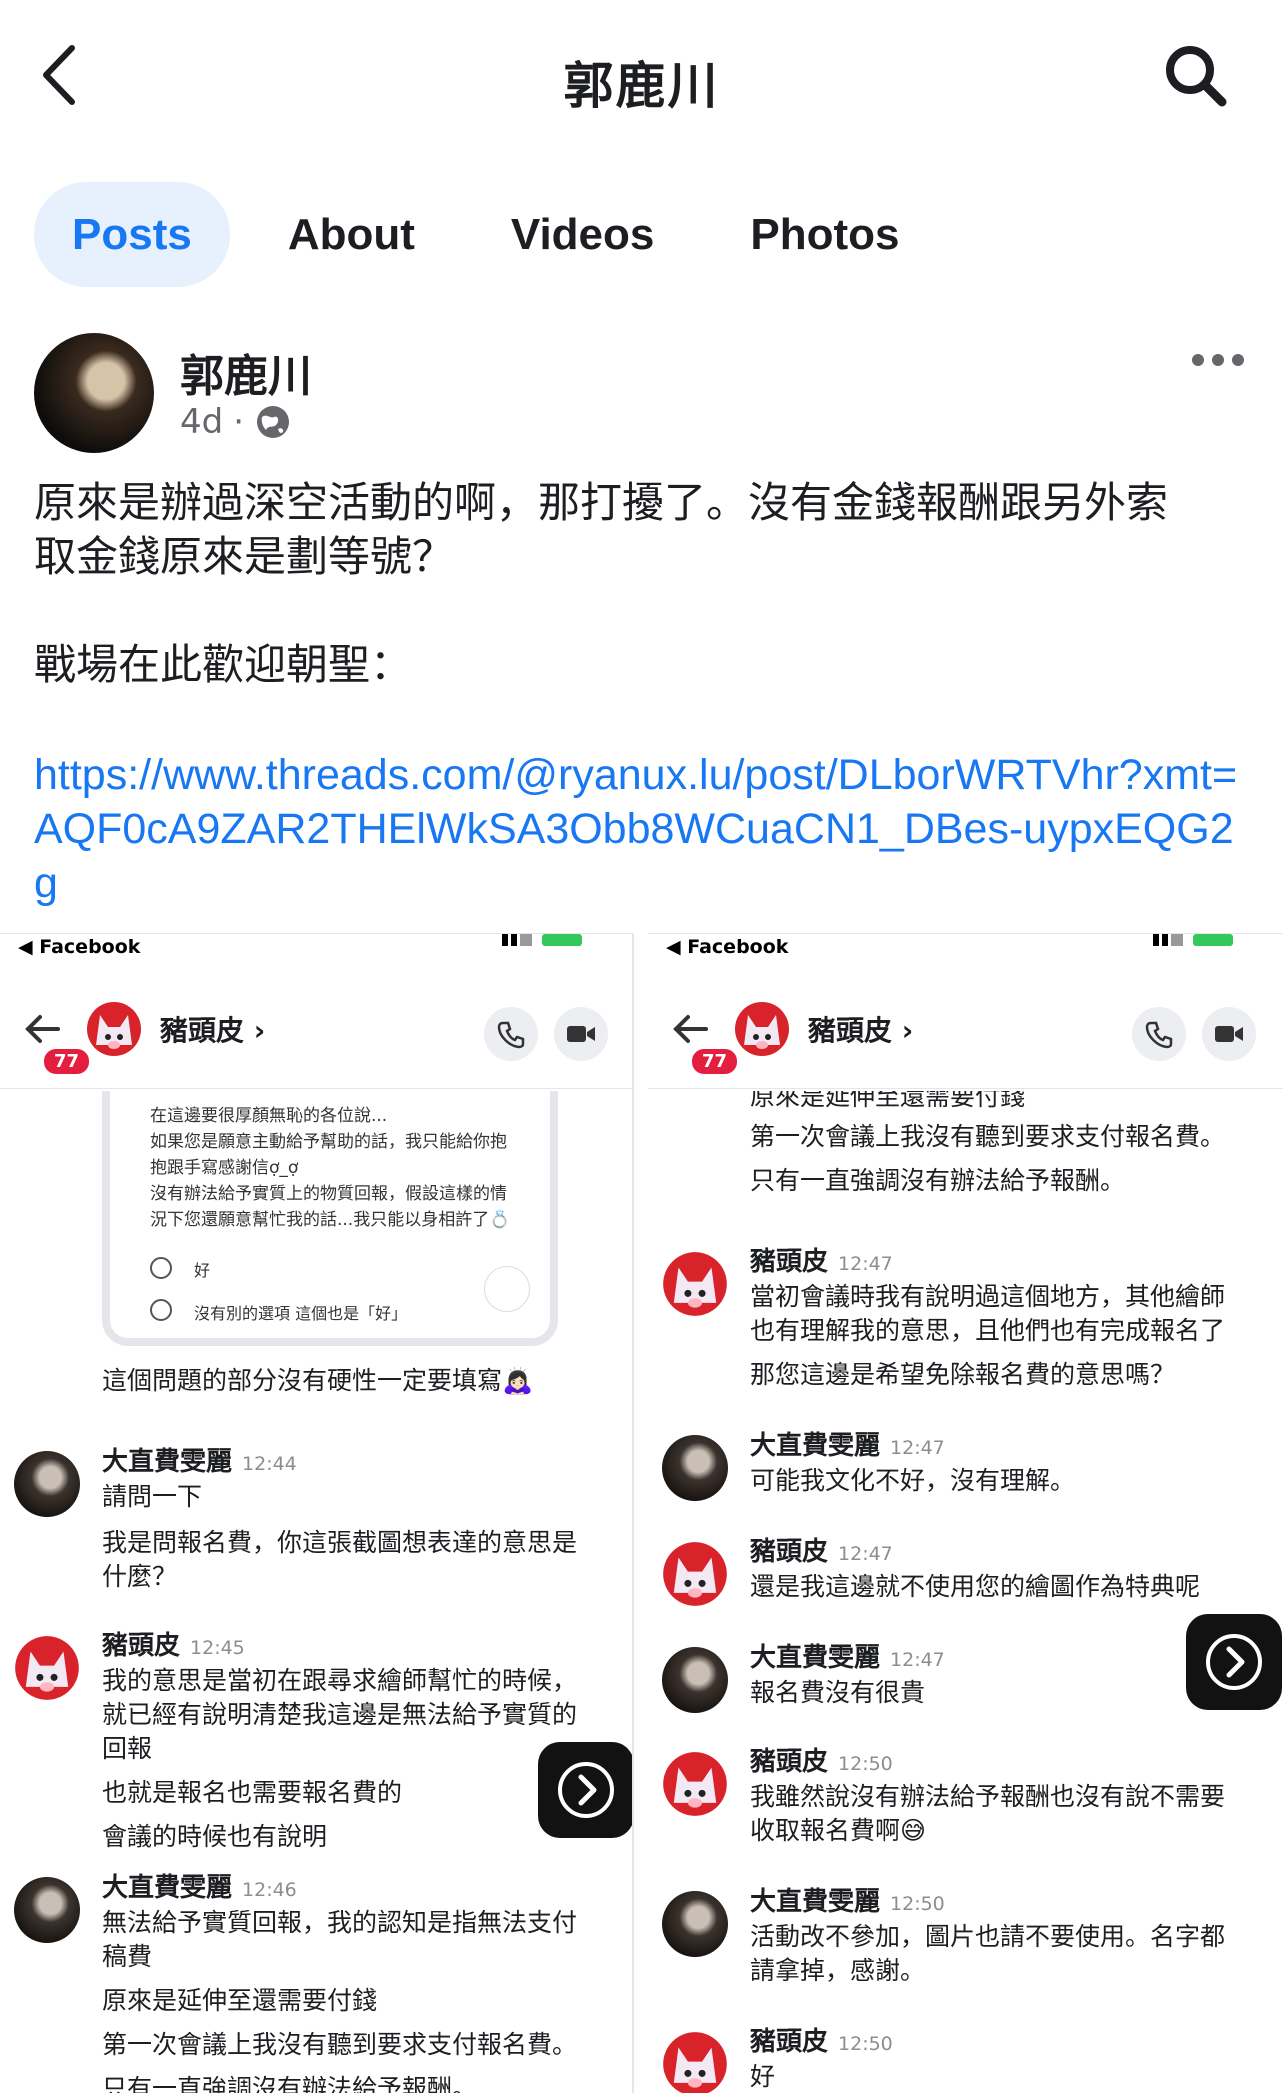  I want to click on pencil-icon, so click(507, 1289).